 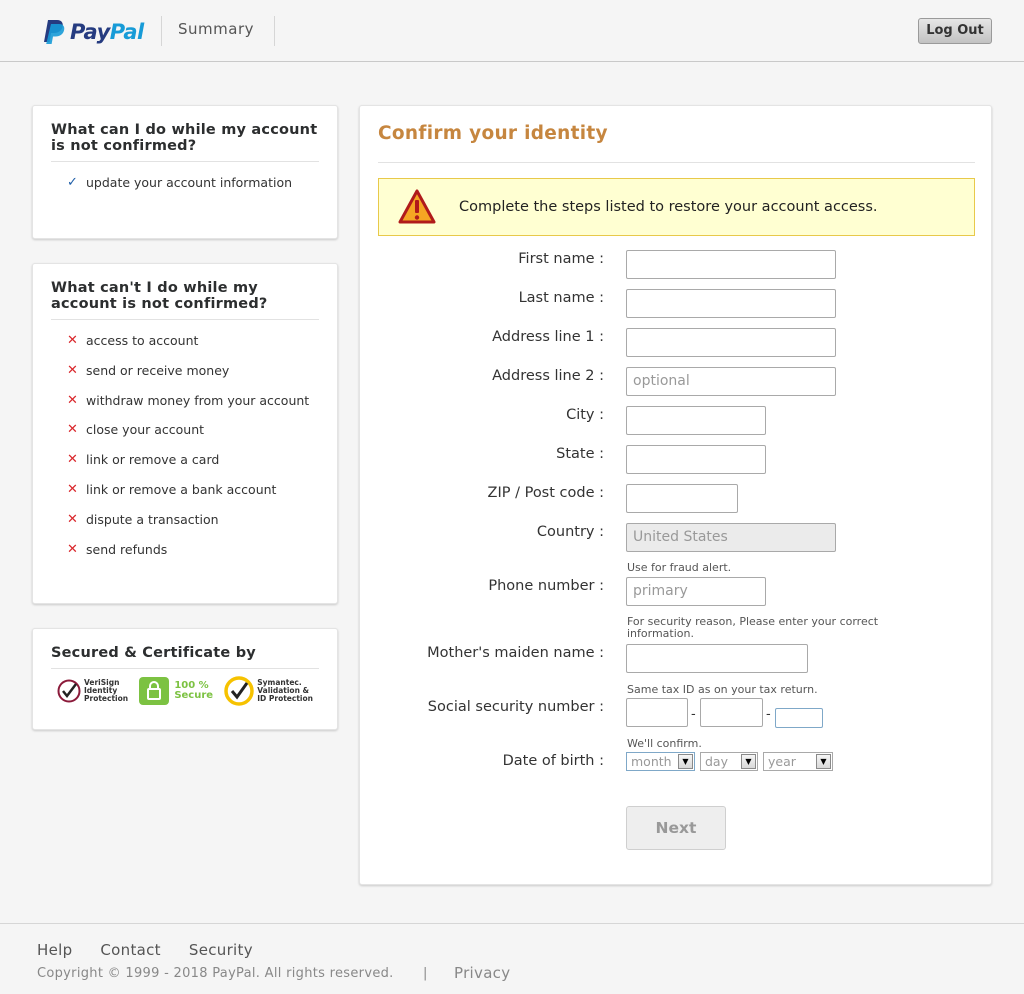 What do you see at coordinates (782, 761) in the screenshot?
I see `dob-year-value: year` at bounding box center [782, 761].